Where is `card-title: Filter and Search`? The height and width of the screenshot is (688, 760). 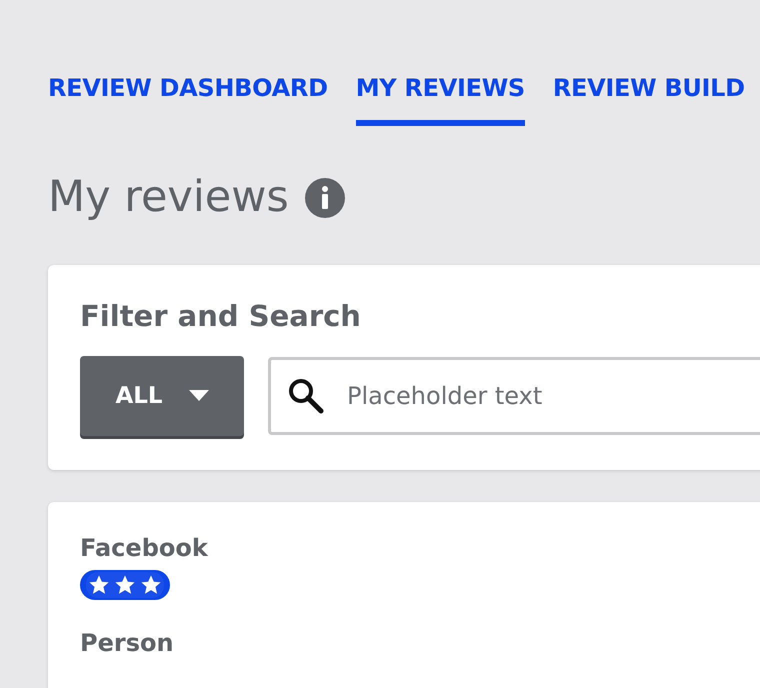 card-title: Filter and Search is located at coordinates (221, 316).